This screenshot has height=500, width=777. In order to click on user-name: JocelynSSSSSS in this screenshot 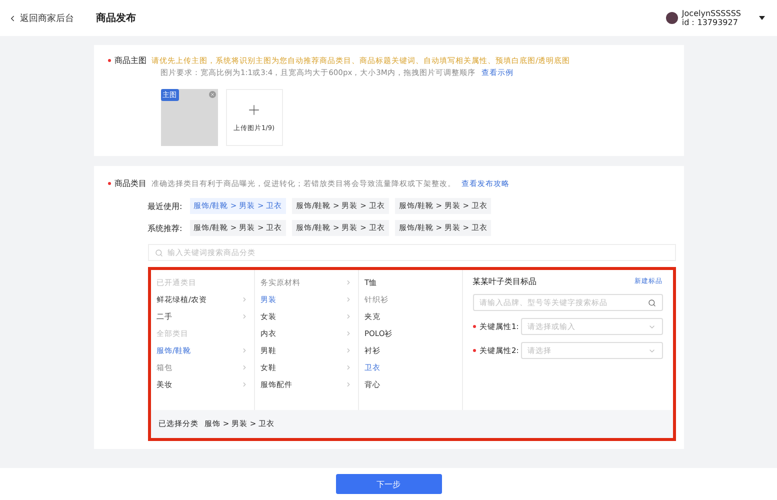, I will do `click(711, 13)`.